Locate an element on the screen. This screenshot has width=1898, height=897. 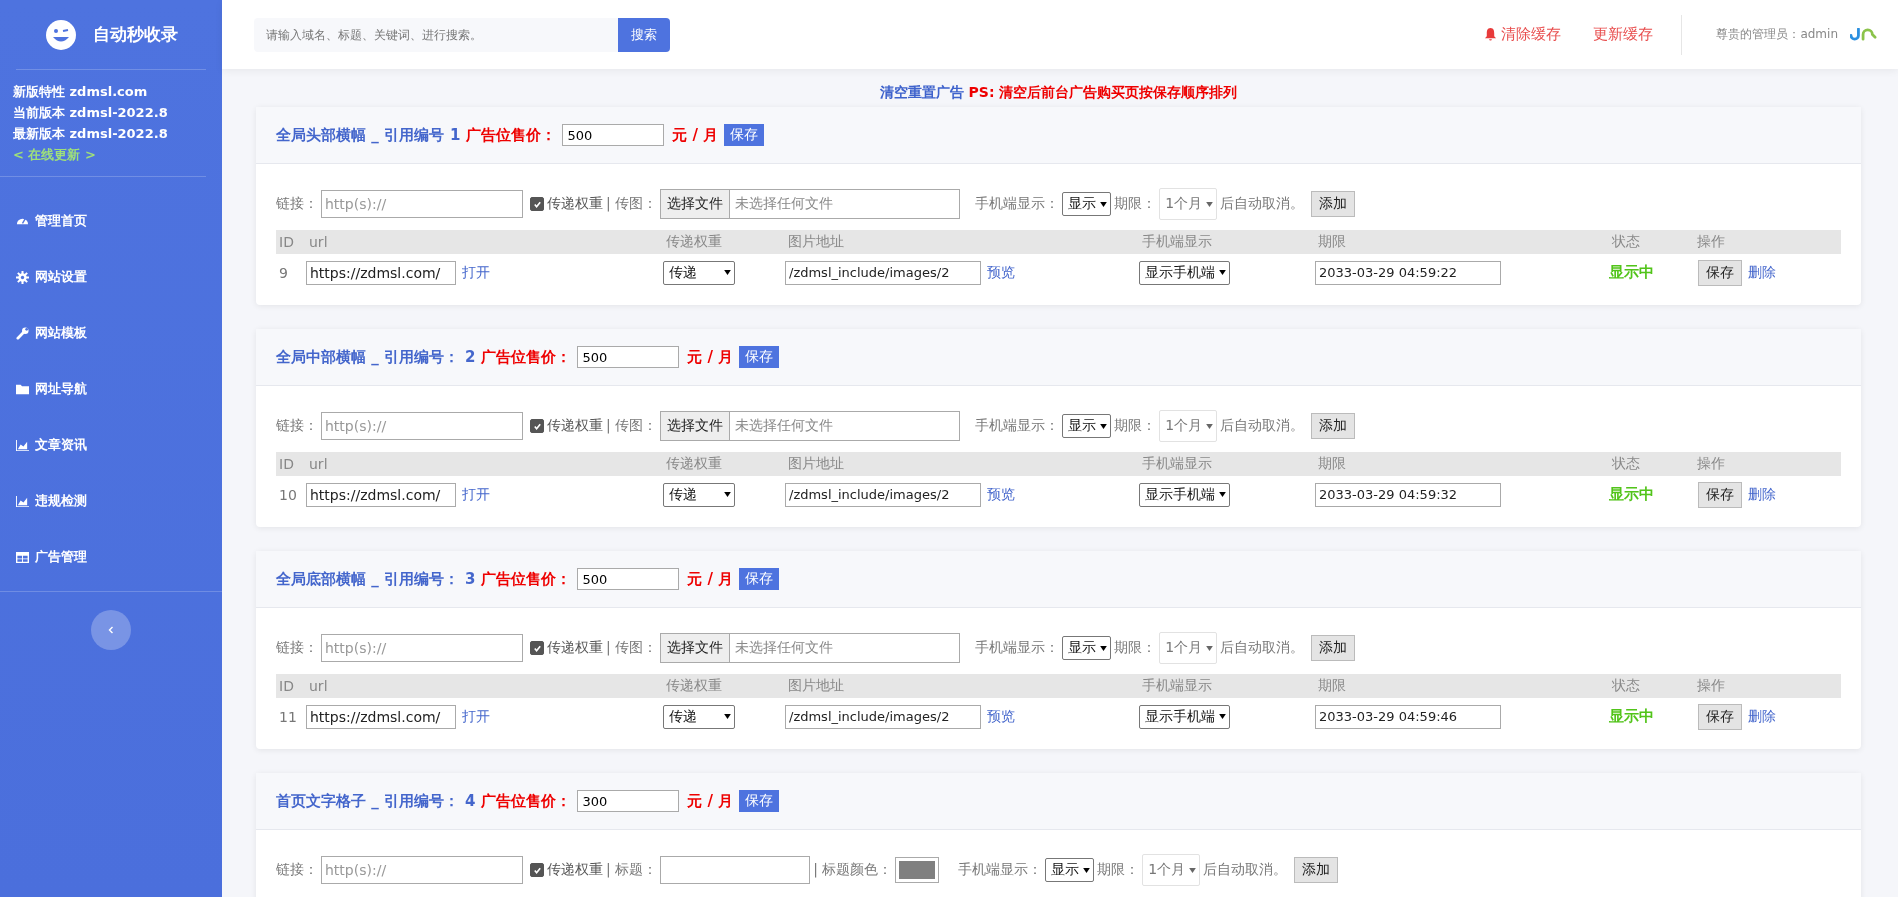
cache-action-link: 清除缓存 is located at coordinates (1531, 34).